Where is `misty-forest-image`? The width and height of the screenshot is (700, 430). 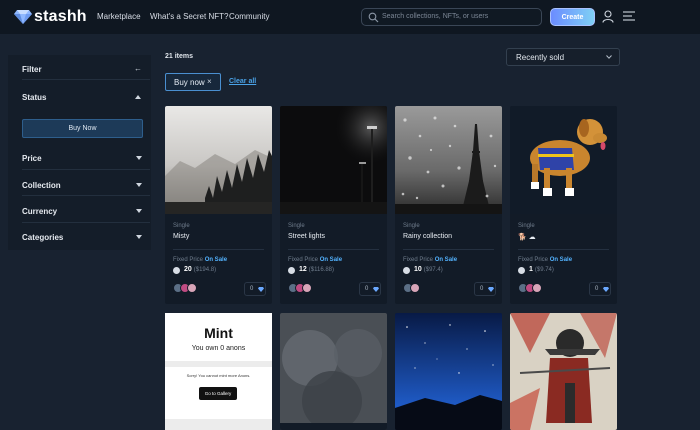 misty-forest-image is located at coordinates (218, 160).